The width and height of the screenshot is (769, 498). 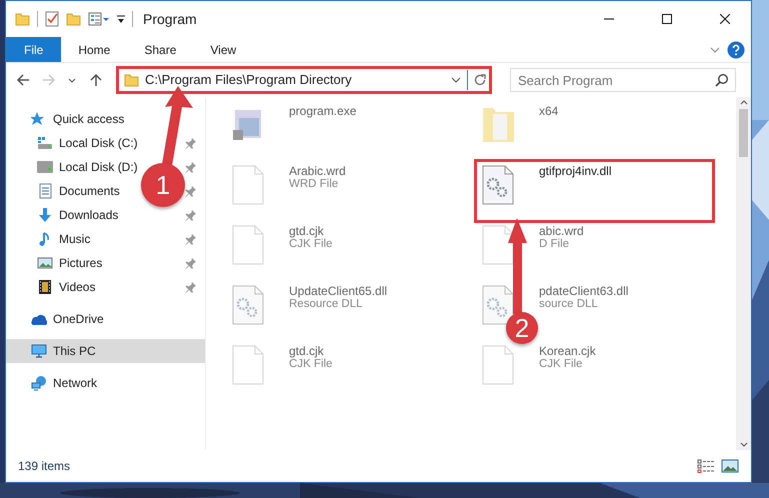 What do you see at coordinates (561, 231) in the screenshot?
I see `file-name: abic.wrd` at bounding box center [561, 231].